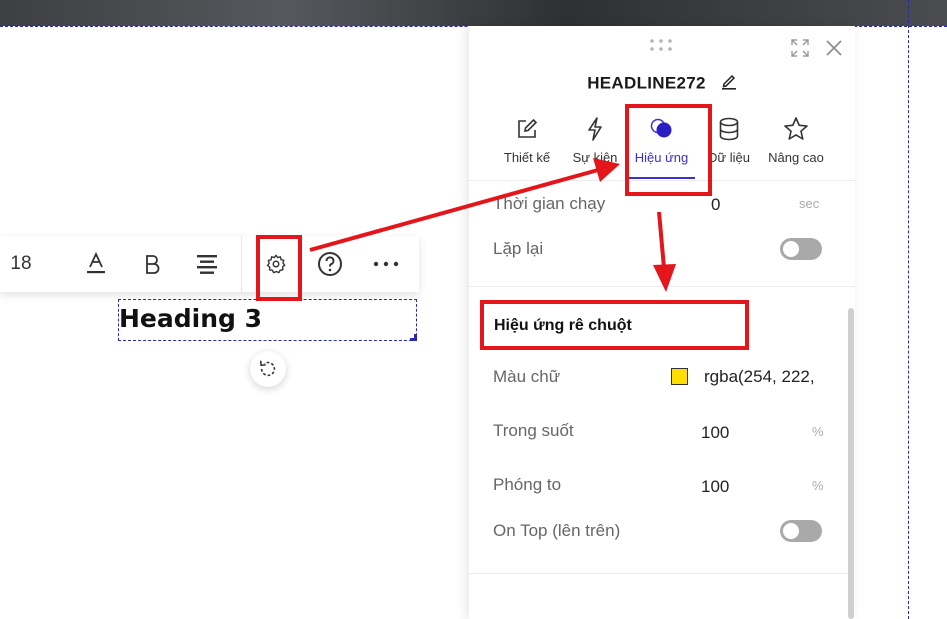 This screenshot has height=619, width=947. I want to click on on-top-label: On Top (lên trên), so click(557, 530).